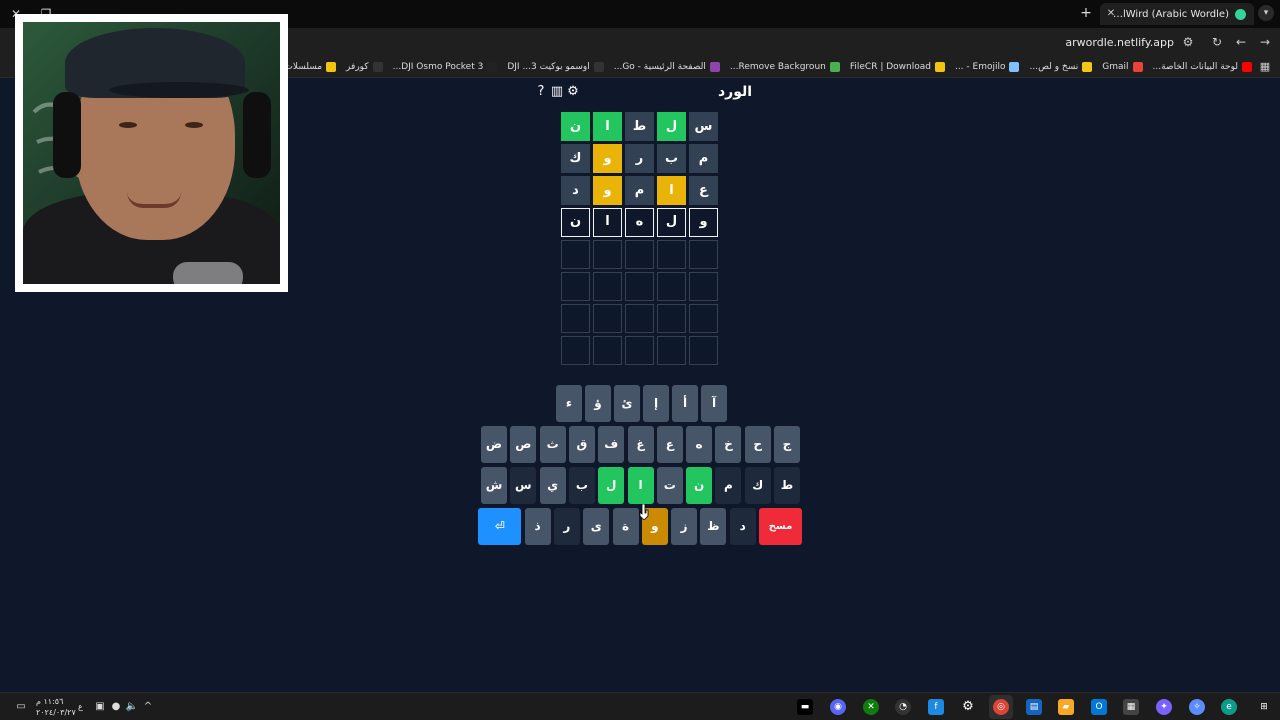 This screenshot has height=720, width=1280. Describe the element at coordinates (67, 135) in the screenshot. I see `headphone-left-icon` at that location.